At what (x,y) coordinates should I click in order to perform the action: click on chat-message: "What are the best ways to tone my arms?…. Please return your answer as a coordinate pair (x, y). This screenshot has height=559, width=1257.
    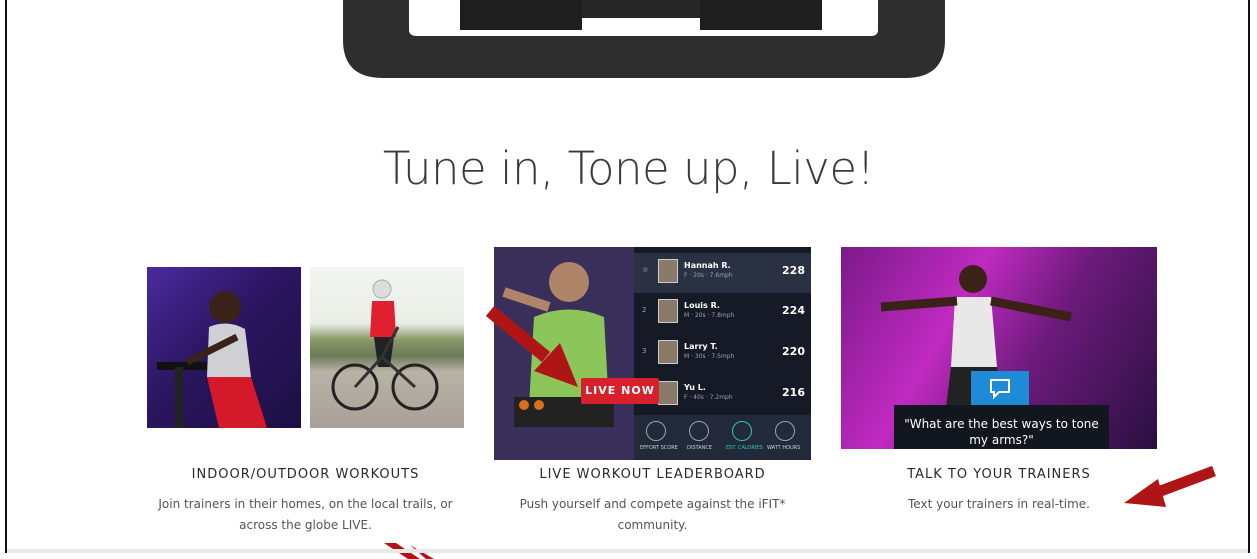
    Looking at the image, I should click on (1001, 427).